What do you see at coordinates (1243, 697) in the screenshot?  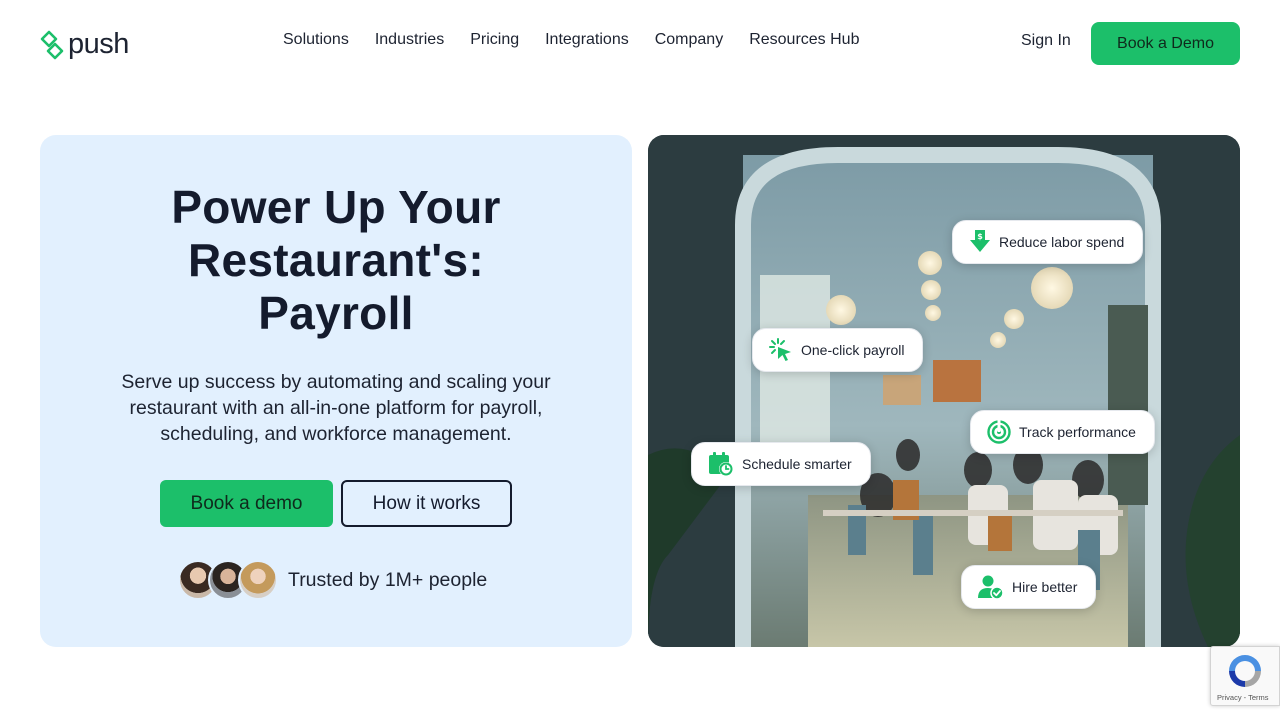 I see `recaptcha-links: Privacy - Terms` at bounding box center [1243, 697].